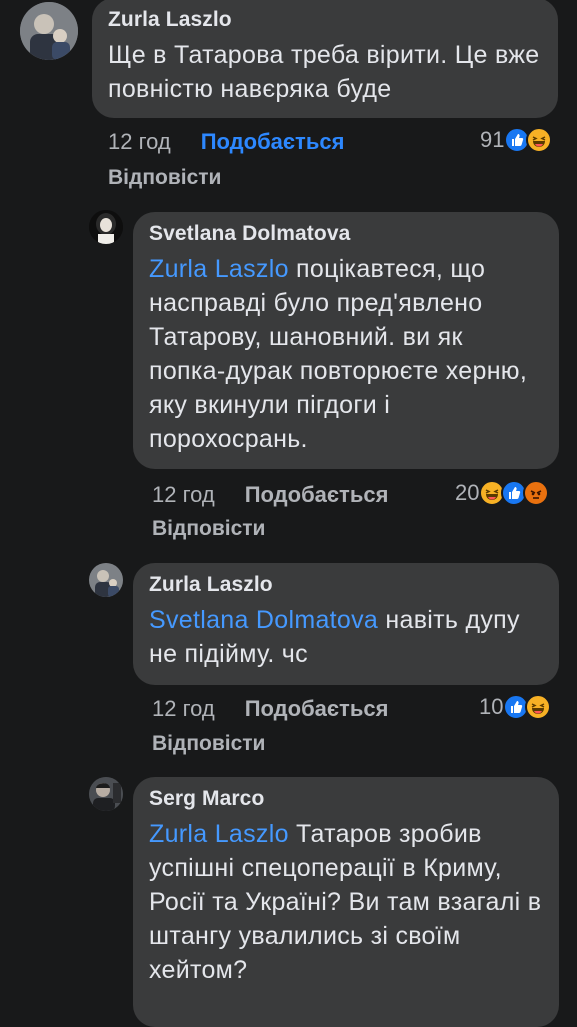 The image size is (577, 1027). I want to click on reactions-summary: 20, so click(502, 493).